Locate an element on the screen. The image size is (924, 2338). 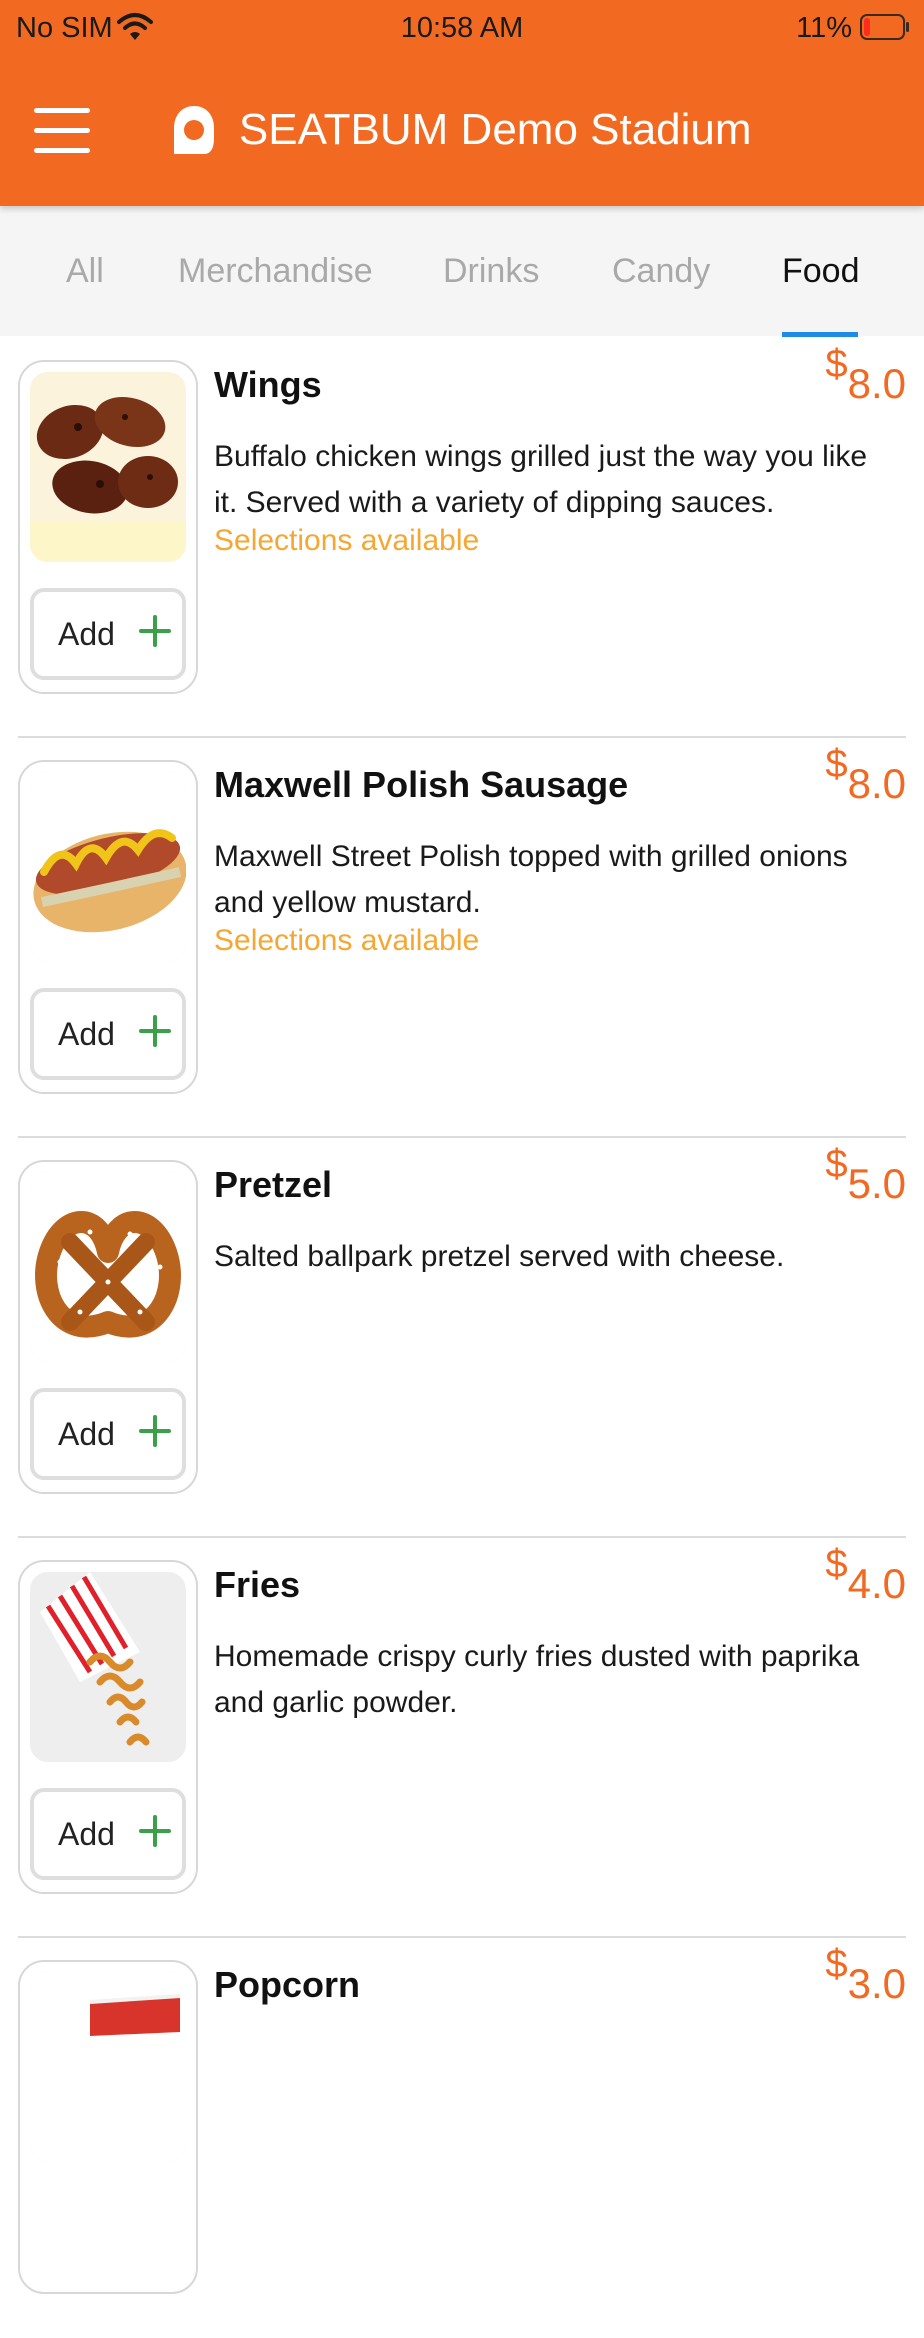
battery-percent: 11% is located at coordinates (824, 28).